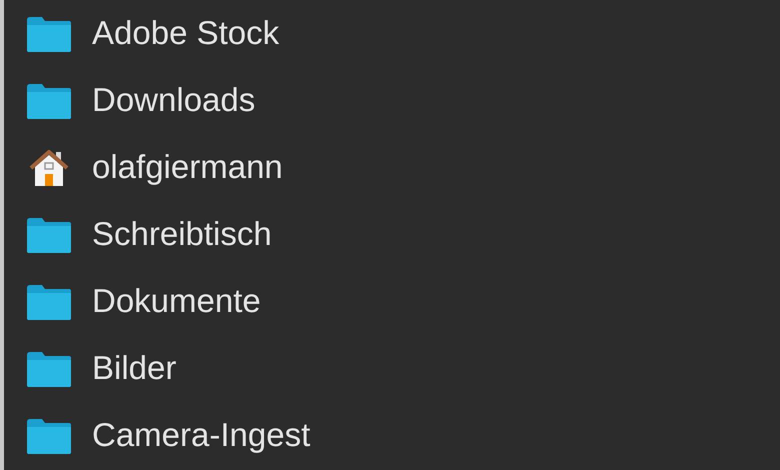  What do you see at coordinates (174, 100) in the screenshot?
I see `sidebar-item: Downloads` at bounding box center [174, 100].